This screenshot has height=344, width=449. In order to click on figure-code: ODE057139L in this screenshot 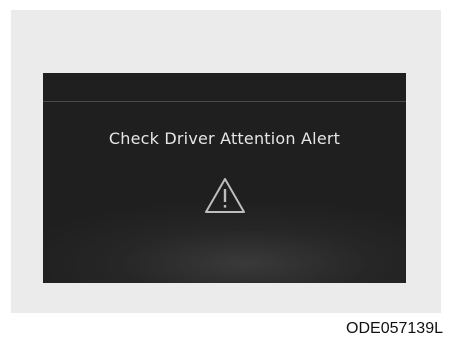, I will do `click(394, 328)`.